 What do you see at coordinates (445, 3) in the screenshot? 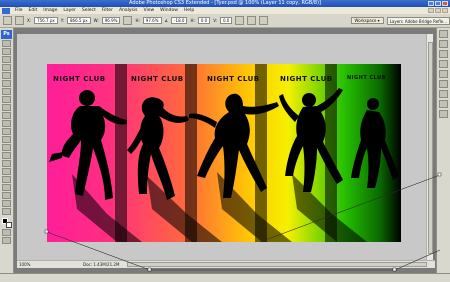
I see `close-button` at bounding box center [445, 3].